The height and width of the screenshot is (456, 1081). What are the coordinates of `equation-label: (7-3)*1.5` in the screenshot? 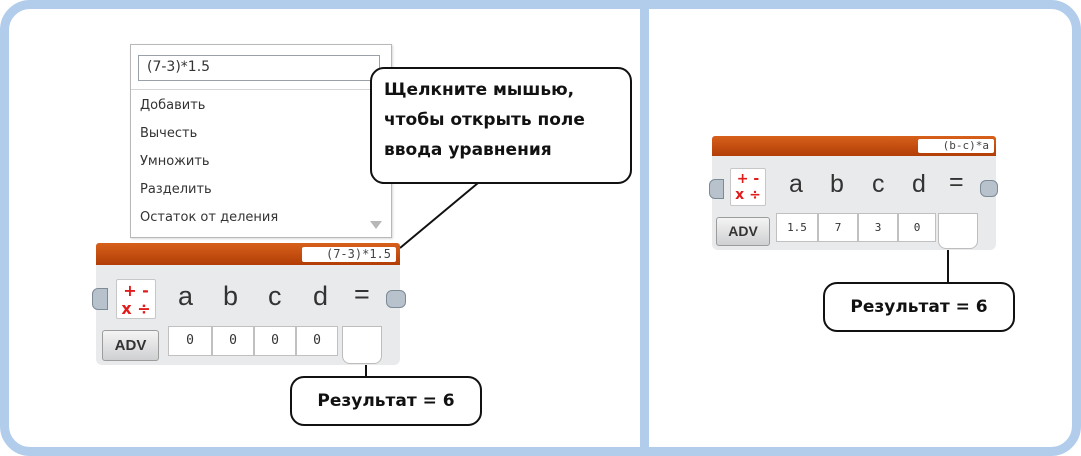 It's located at (349, 254).